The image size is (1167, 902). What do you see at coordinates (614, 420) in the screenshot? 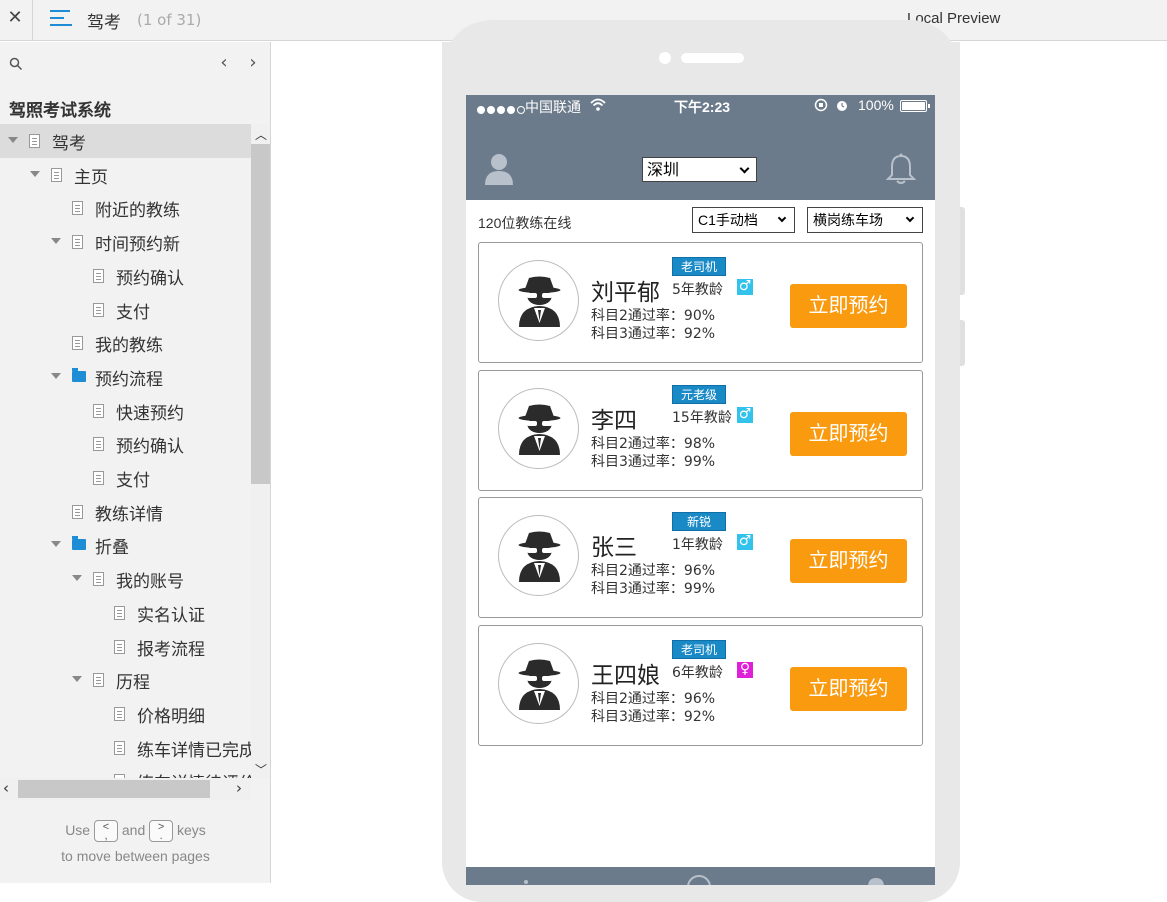
I see `coach-name: 李四` at bounding box center [614, 420].